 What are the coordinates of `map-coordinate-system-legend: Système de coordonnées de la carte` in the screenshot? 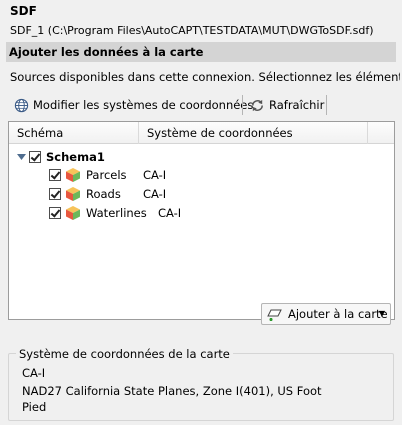 It's located at (124, 354).